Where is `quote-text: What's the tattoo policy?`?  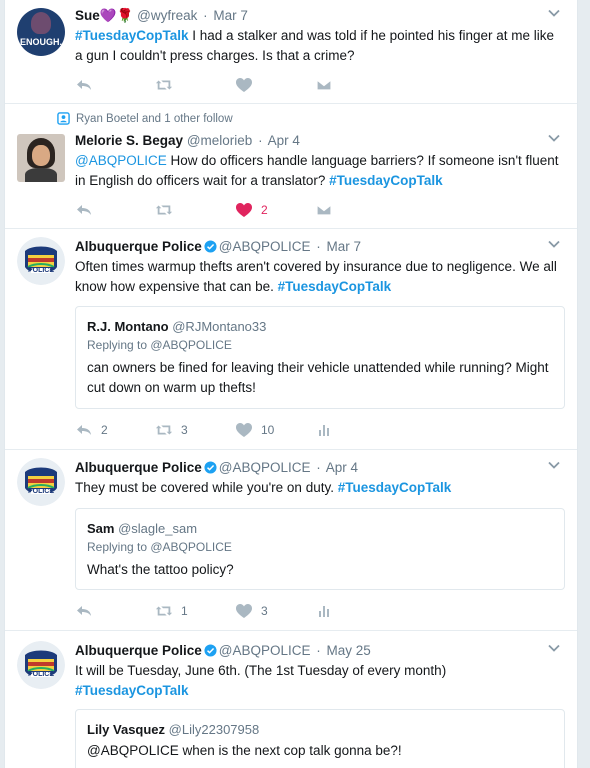
quote-text: What's the tattoo policy? is located at coordinates (160, 569).